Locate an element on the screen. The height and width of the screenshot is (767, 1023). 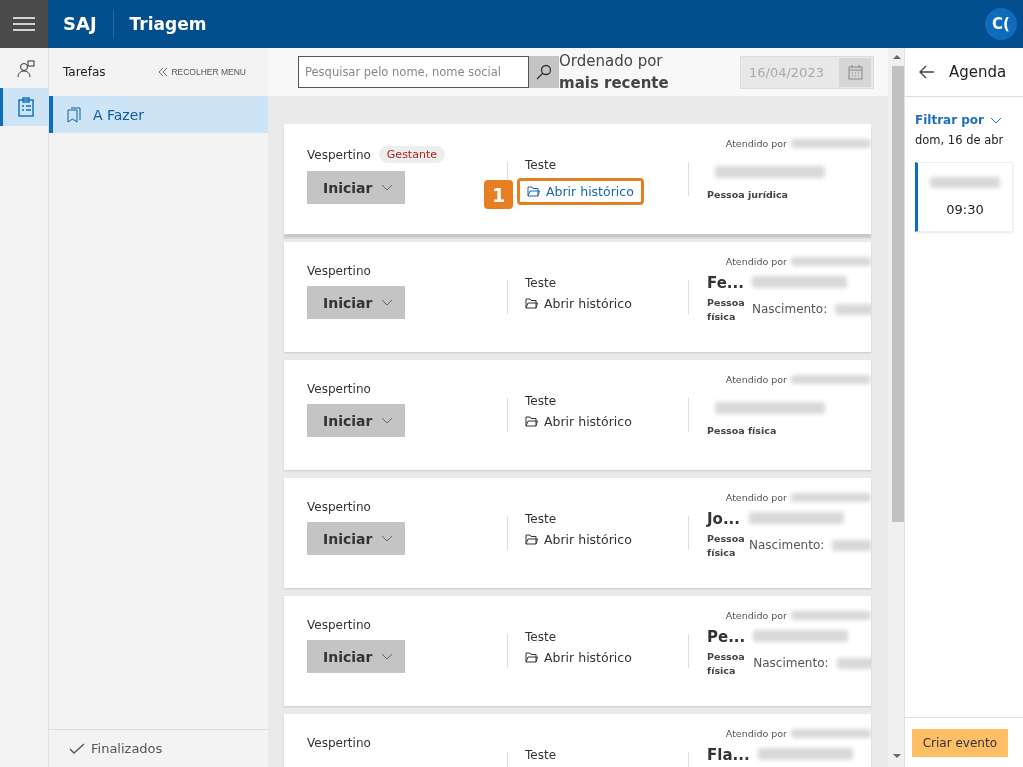
agenda-title: Agenda is located at coordinates (978, 72).